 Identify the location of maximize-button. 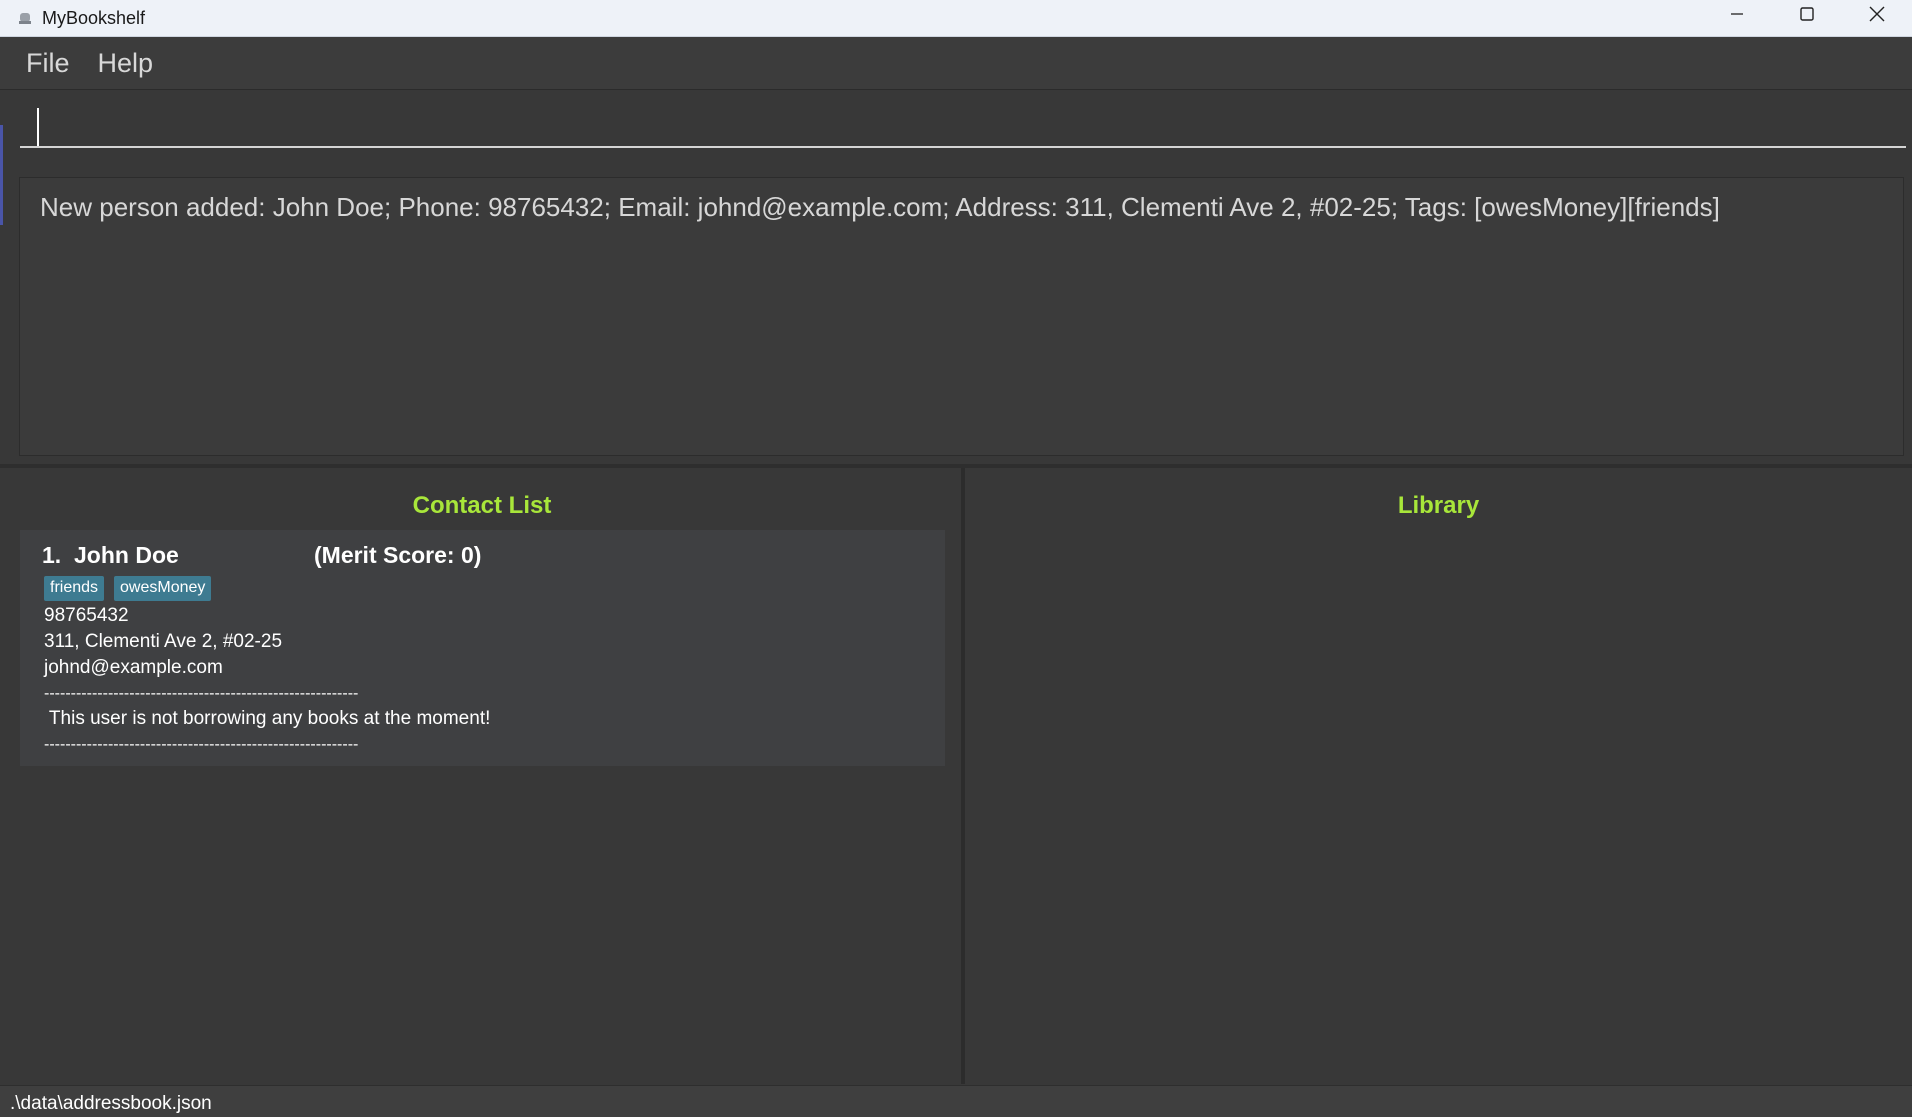
(1807, 14).